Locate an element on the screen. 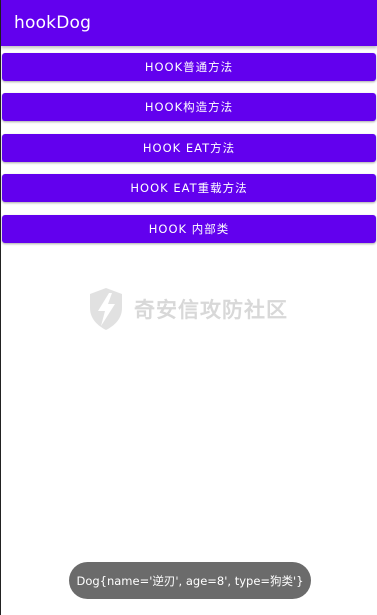  hook-eat-overload-button: HOOK EAT重载方法 is located at coordinates (189, 188).